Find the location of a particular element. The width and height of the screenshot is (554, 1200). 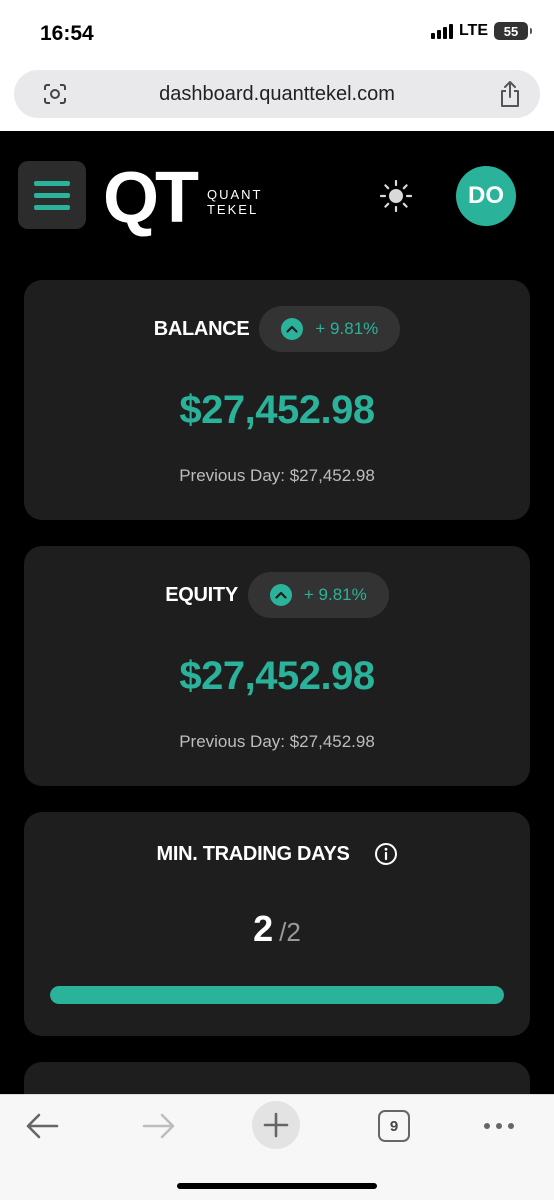

balance-change-badge: + 9.81% is located at coordinates (330, 329).